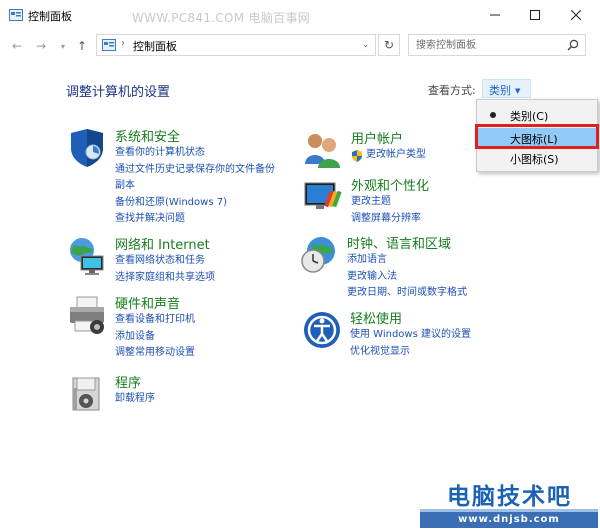  Describe the element at coordinates (529, 116) in the screenshot. I see `menu-item-label: 类别(C)` at that location.